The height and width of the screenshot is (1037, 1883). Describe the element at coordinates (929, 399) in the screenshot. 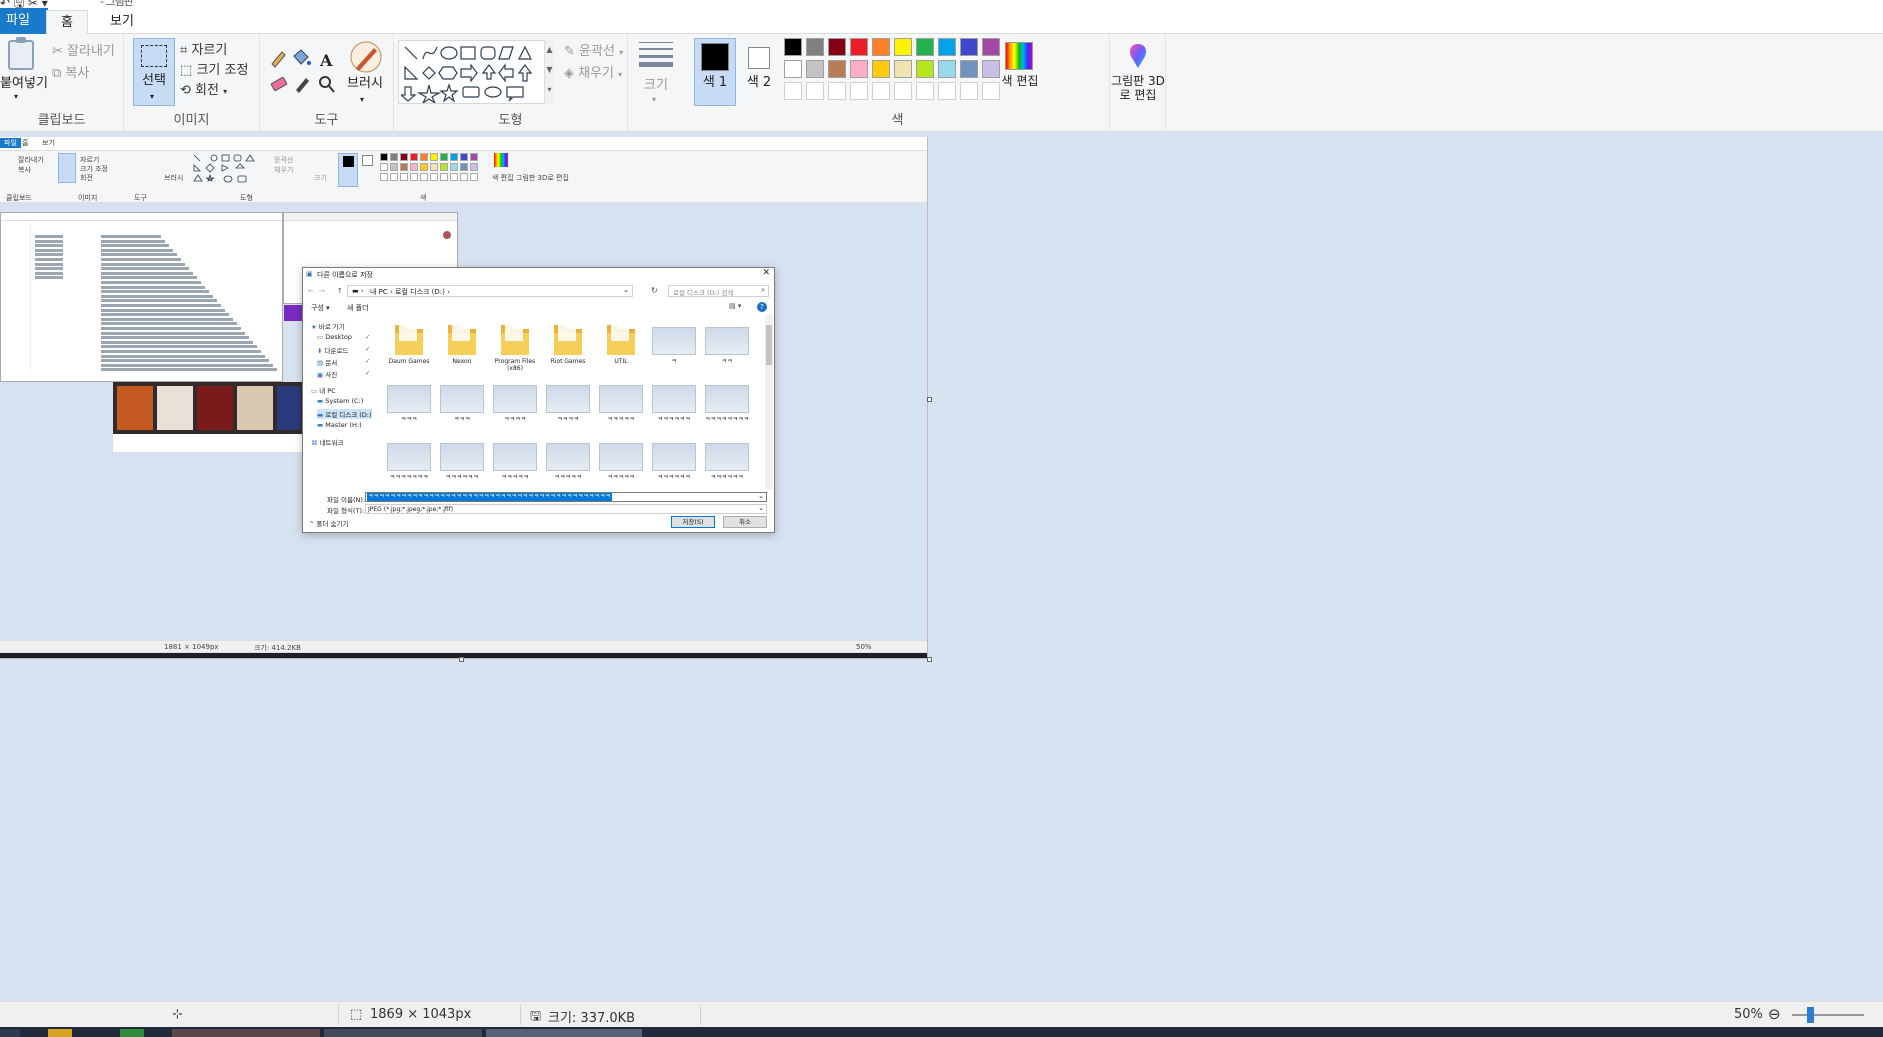

I see `resize-handle-right` at that location.